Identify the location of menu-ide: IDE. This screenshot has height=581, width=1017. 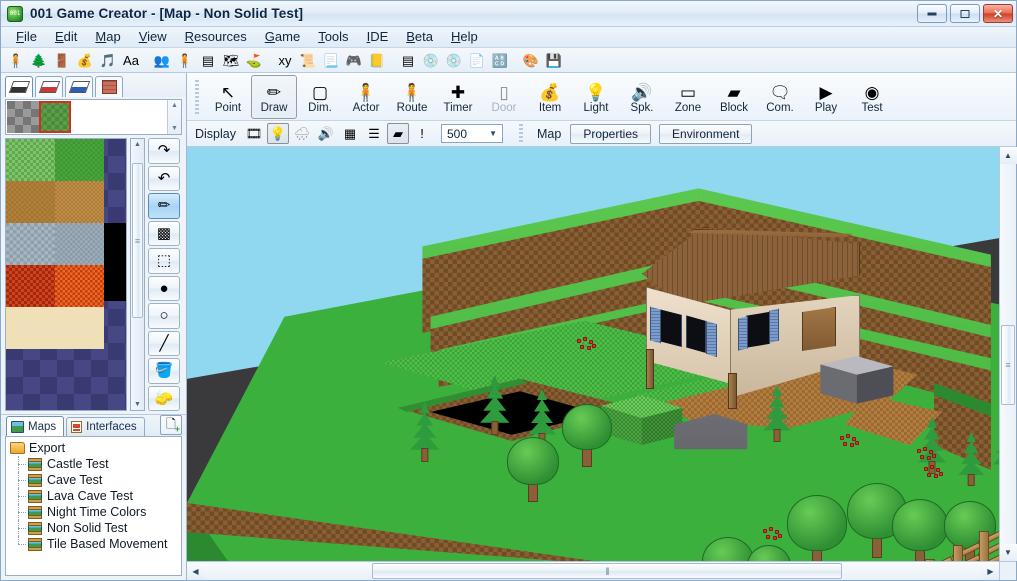
(378, 37).